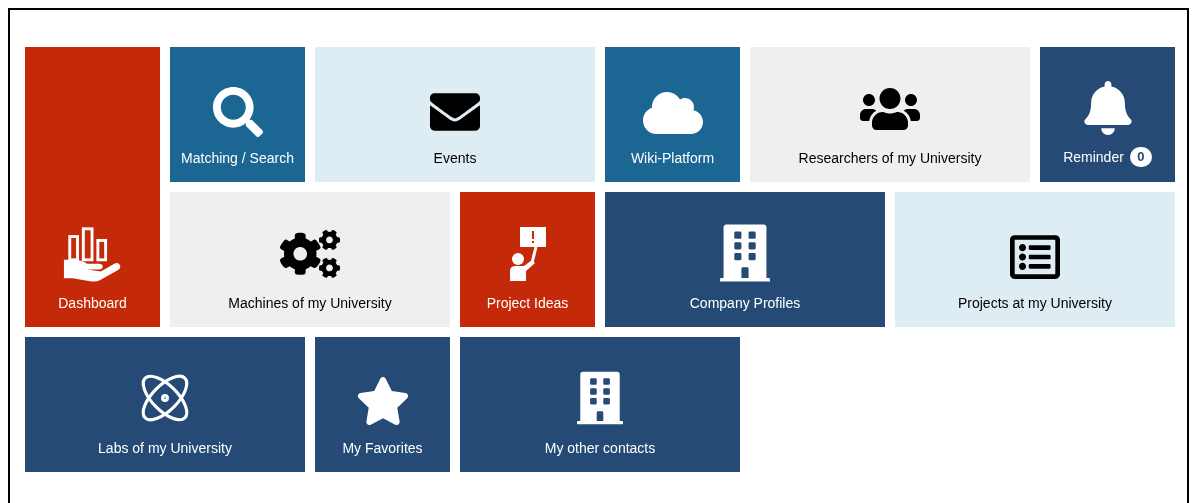 This screenshot has width=1196, height=503. I want to click on tile-label: Machines of my University, so click(310, 303).